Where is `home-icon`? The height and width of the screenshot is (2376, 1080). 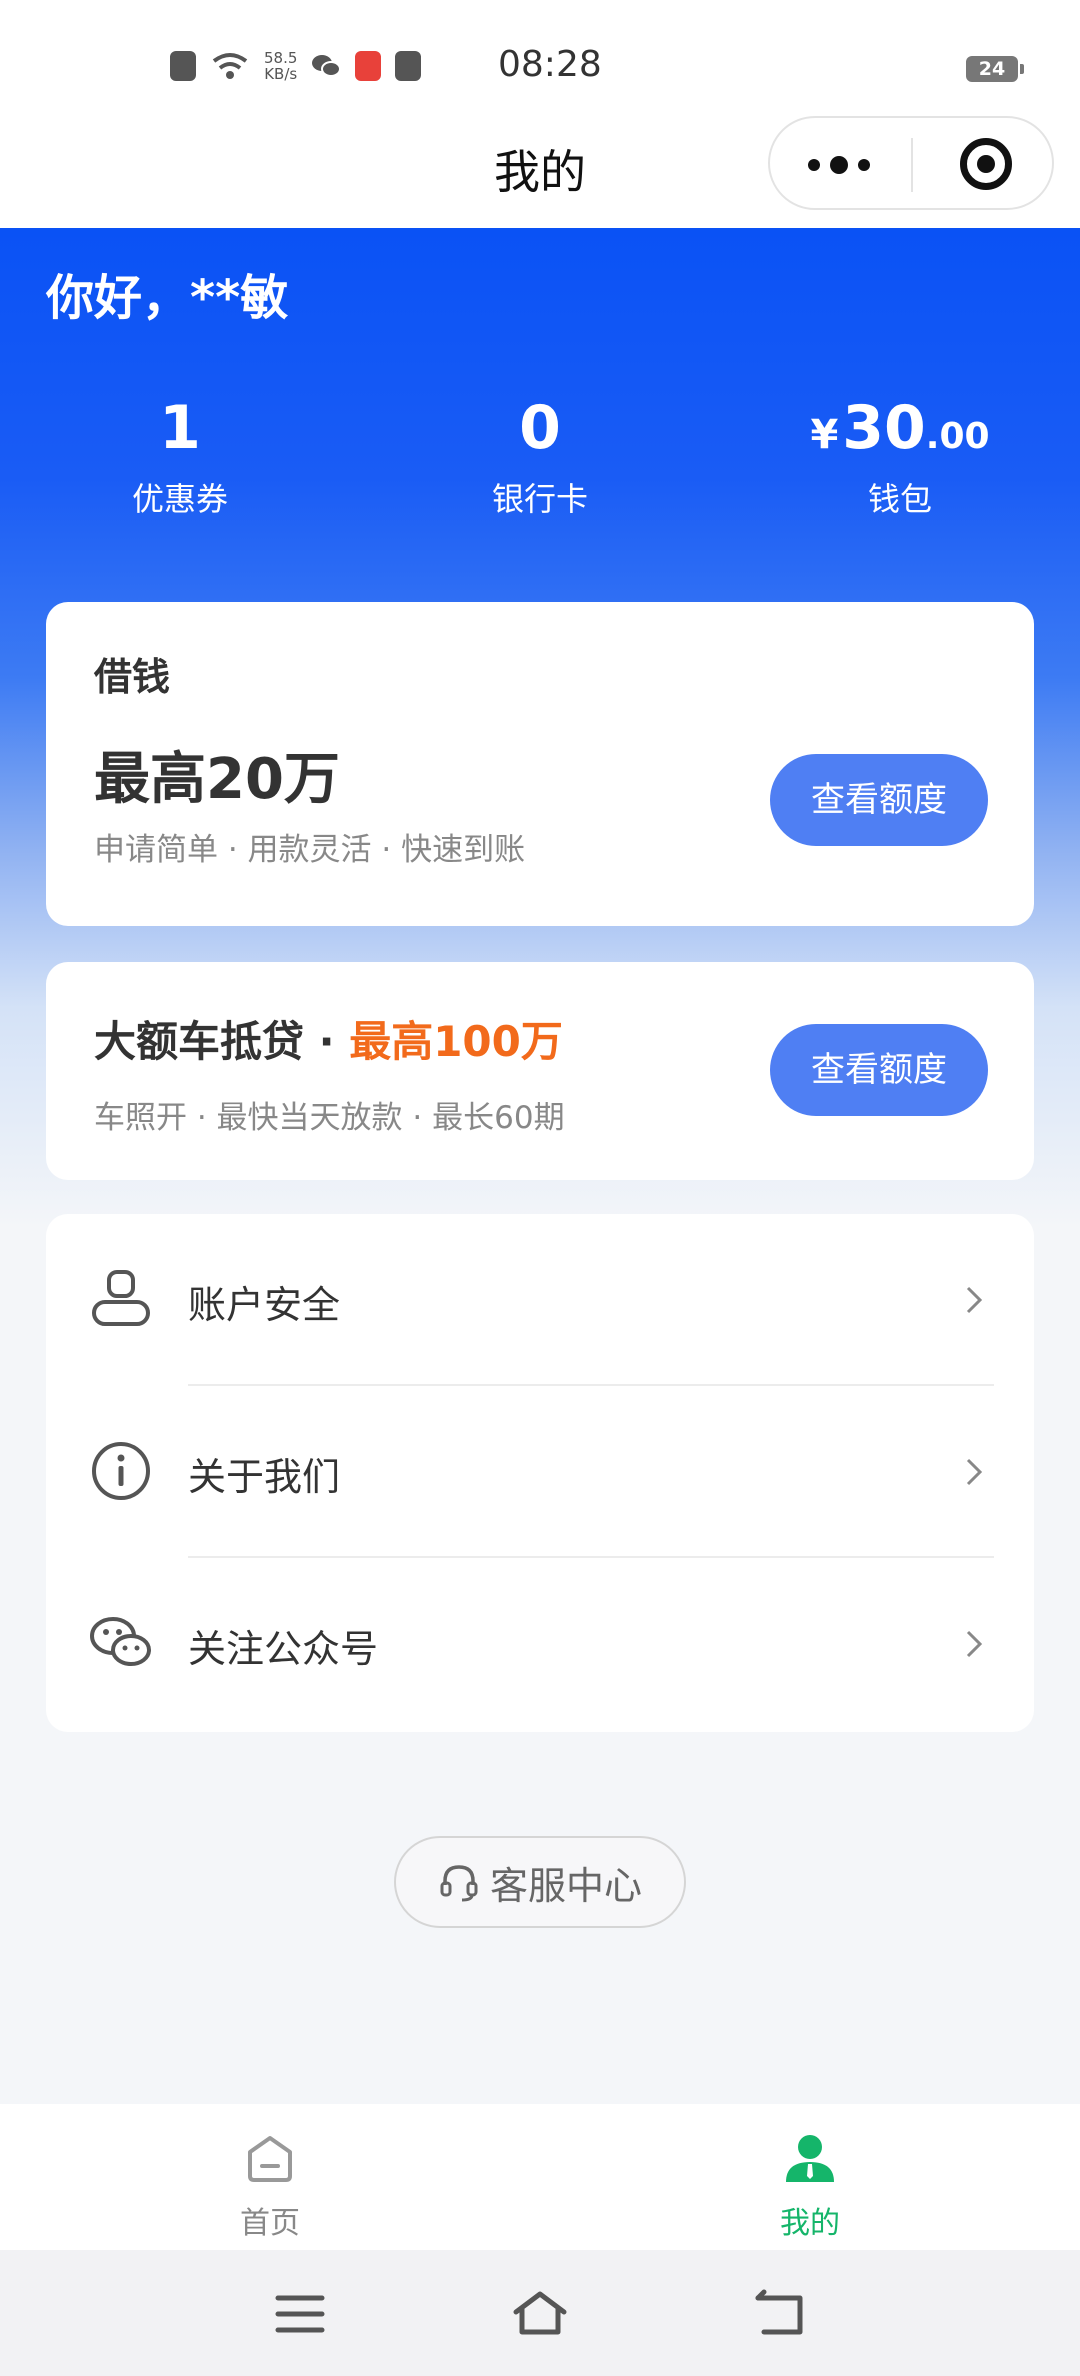 home-icon is located at coordinates (270, 2159).